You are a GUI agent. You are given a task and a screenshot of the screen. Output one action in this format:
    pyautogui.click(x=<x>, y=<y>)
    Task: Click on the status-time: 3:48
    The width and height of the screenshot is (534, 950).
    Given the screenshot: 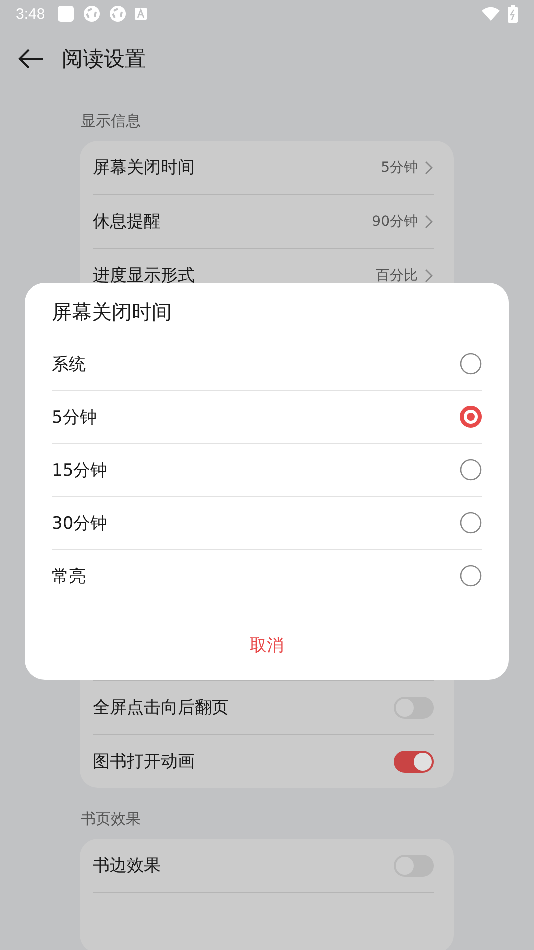 What is the action you would take?
    pyautogui.click(x=31, y=14)
    